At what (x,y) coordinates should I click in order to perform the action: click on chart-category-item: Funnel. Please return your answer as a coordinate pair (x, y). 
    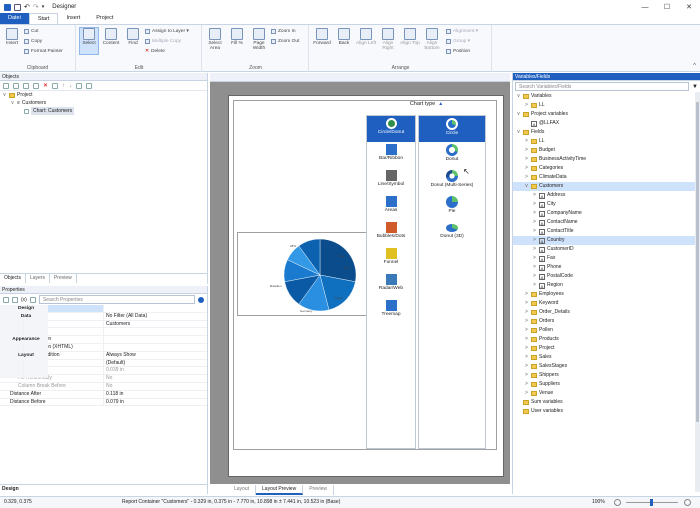
    Looking at the image, I should click on (391, 259).